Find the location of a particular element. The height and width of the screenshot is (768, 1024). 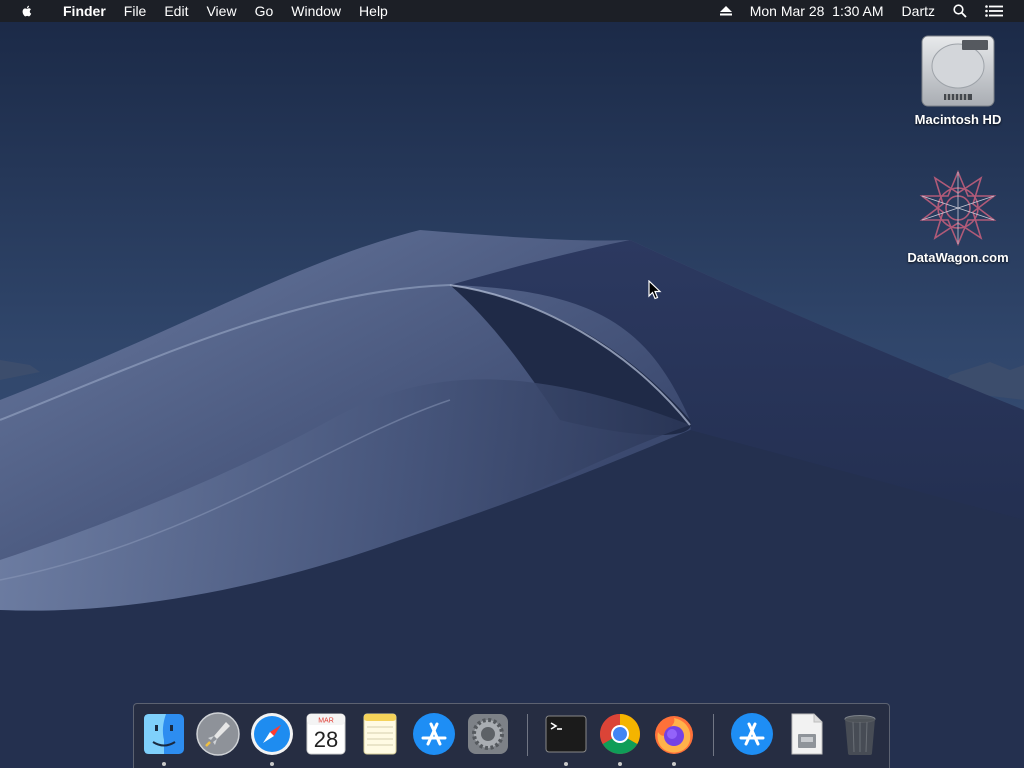

apple-menu-icon is located at coordinates (28, 11).